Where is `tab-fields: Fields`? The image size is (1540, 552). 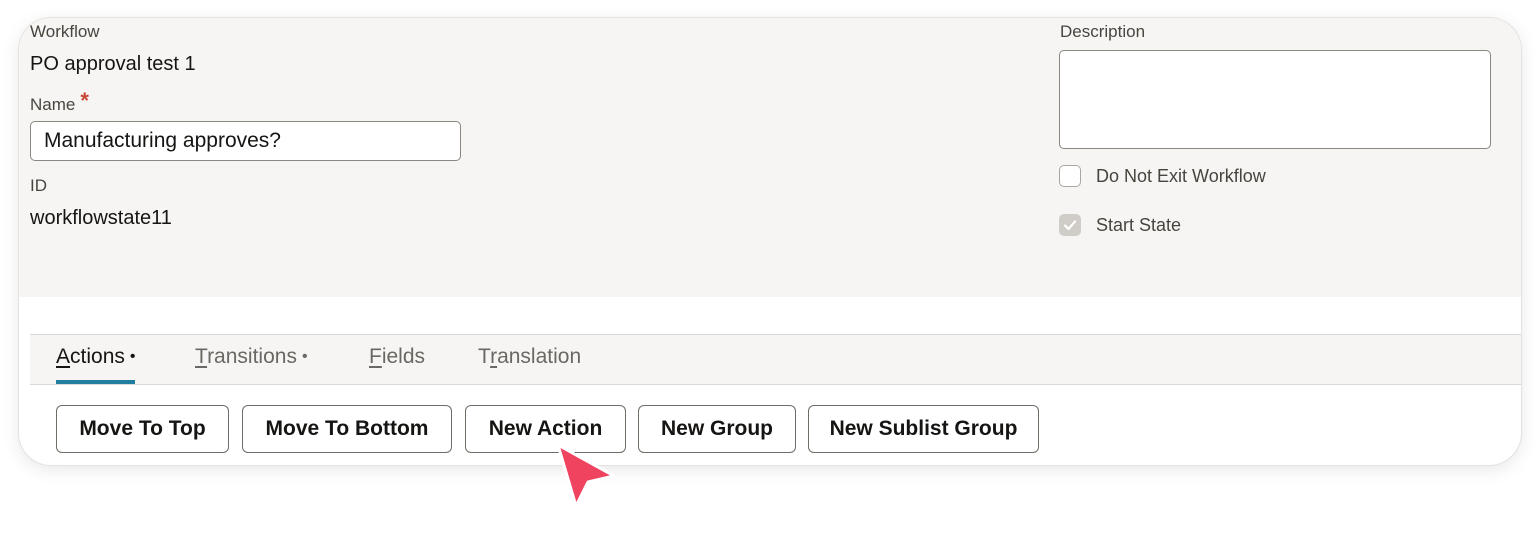
tab-fields: Fields is located at coordinates (397, 362).